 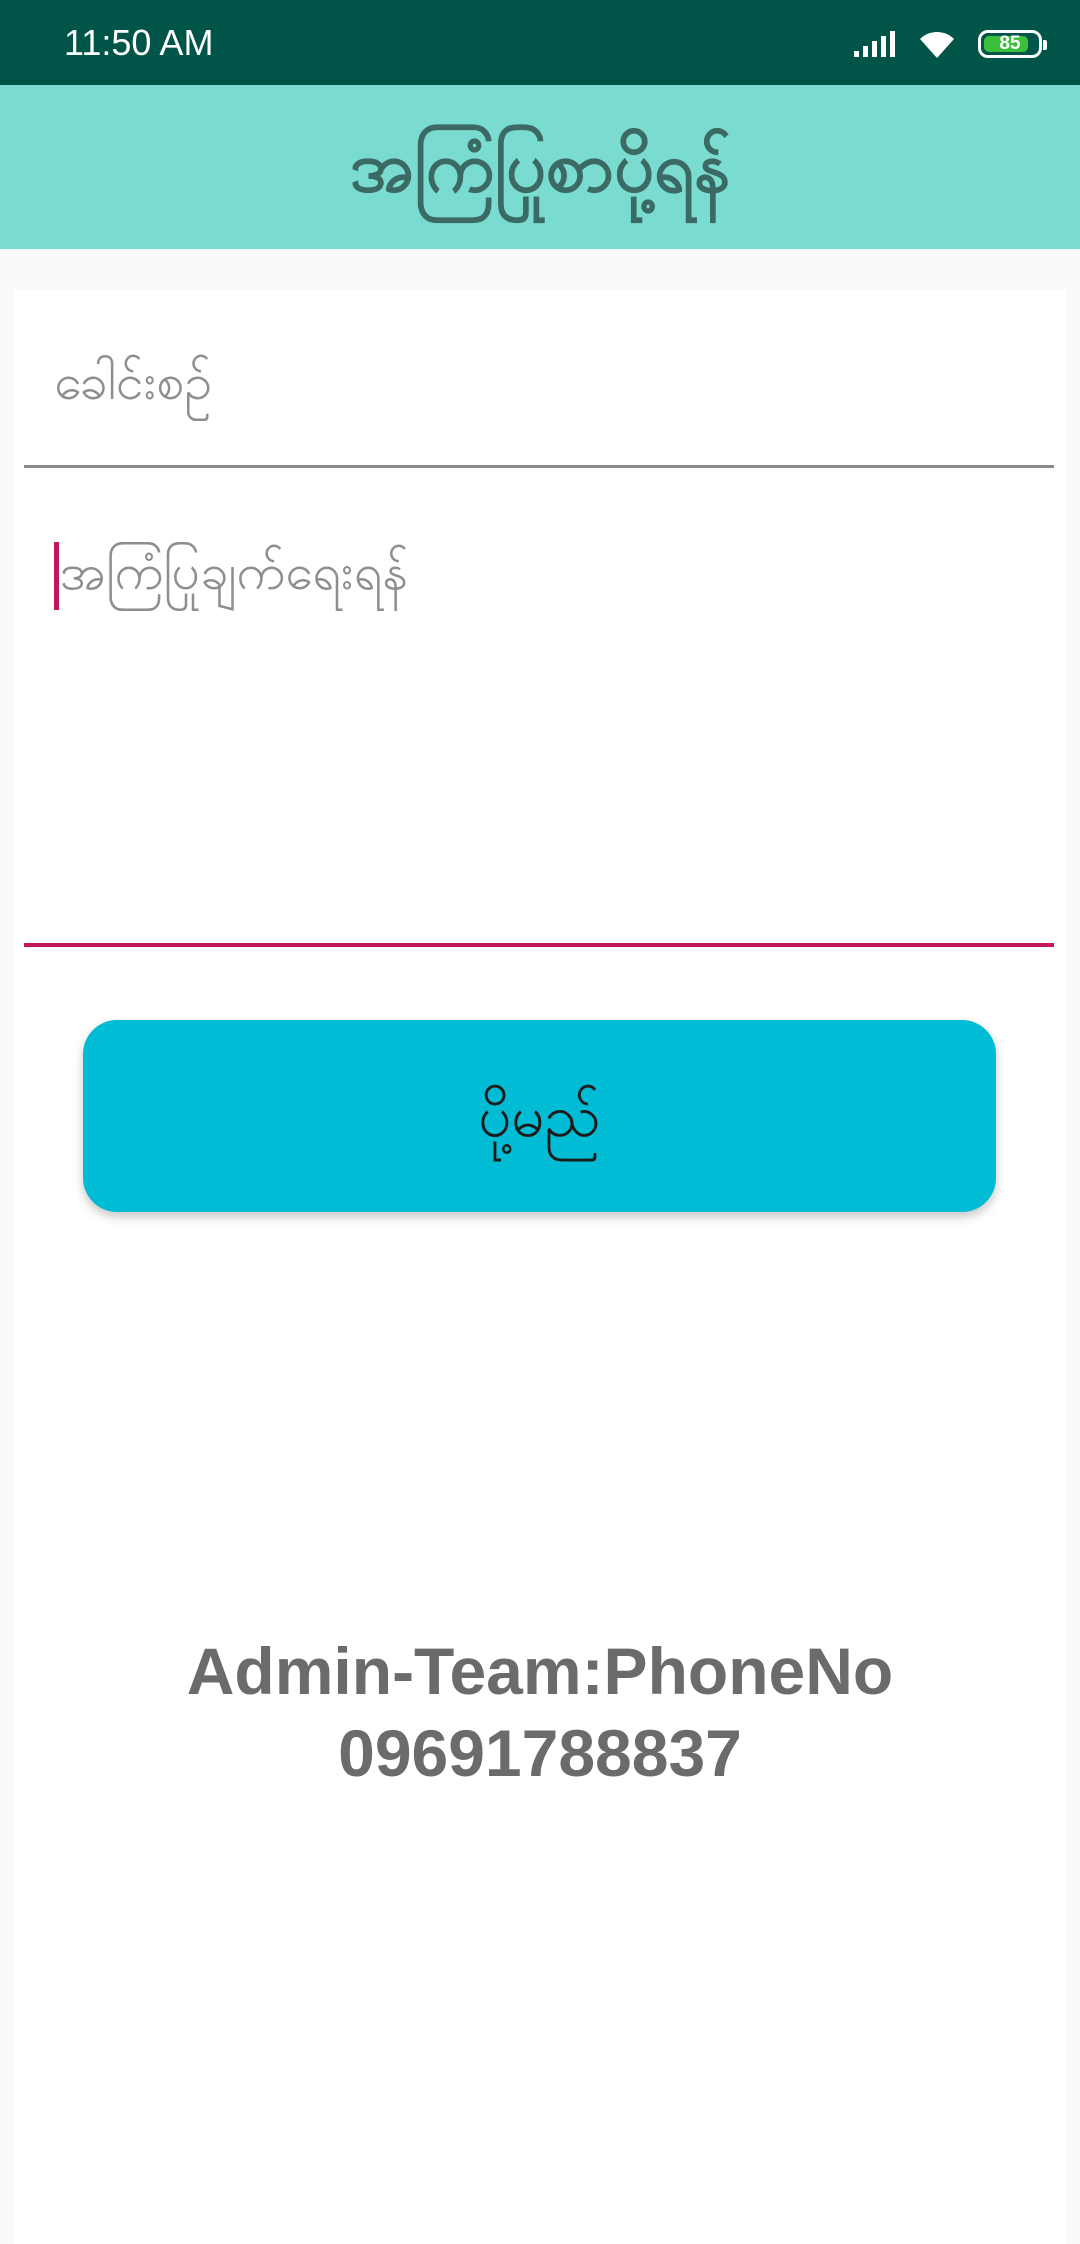 I want to click on text-cursor, so click(x=56, y=576).